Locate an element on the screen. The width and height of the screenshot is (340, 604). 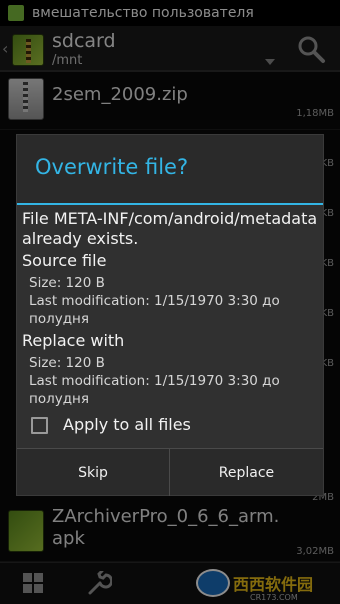
source-size: Size: 120 B is located at coordinates (67, 283).